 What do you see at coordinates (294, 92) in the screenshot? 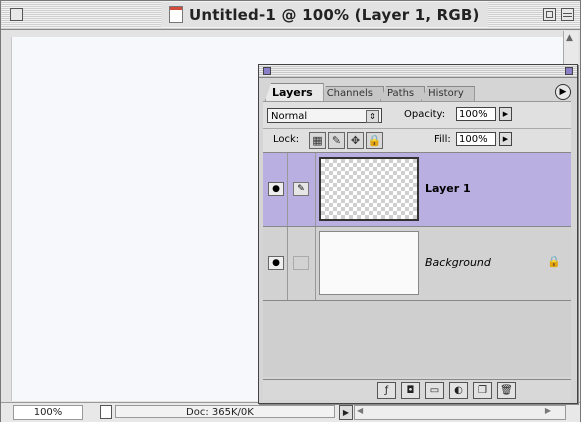
I see `tab-layers: Layers` at bounding box center [294, 92].